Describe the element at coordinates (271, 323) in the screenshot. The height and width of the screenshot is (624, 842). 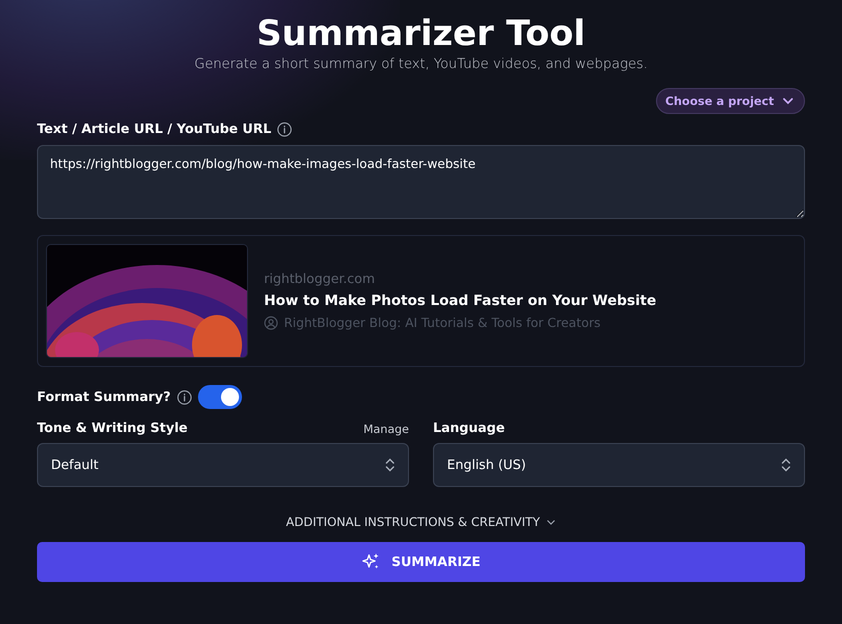
I see `user-circle-icon` at that location.